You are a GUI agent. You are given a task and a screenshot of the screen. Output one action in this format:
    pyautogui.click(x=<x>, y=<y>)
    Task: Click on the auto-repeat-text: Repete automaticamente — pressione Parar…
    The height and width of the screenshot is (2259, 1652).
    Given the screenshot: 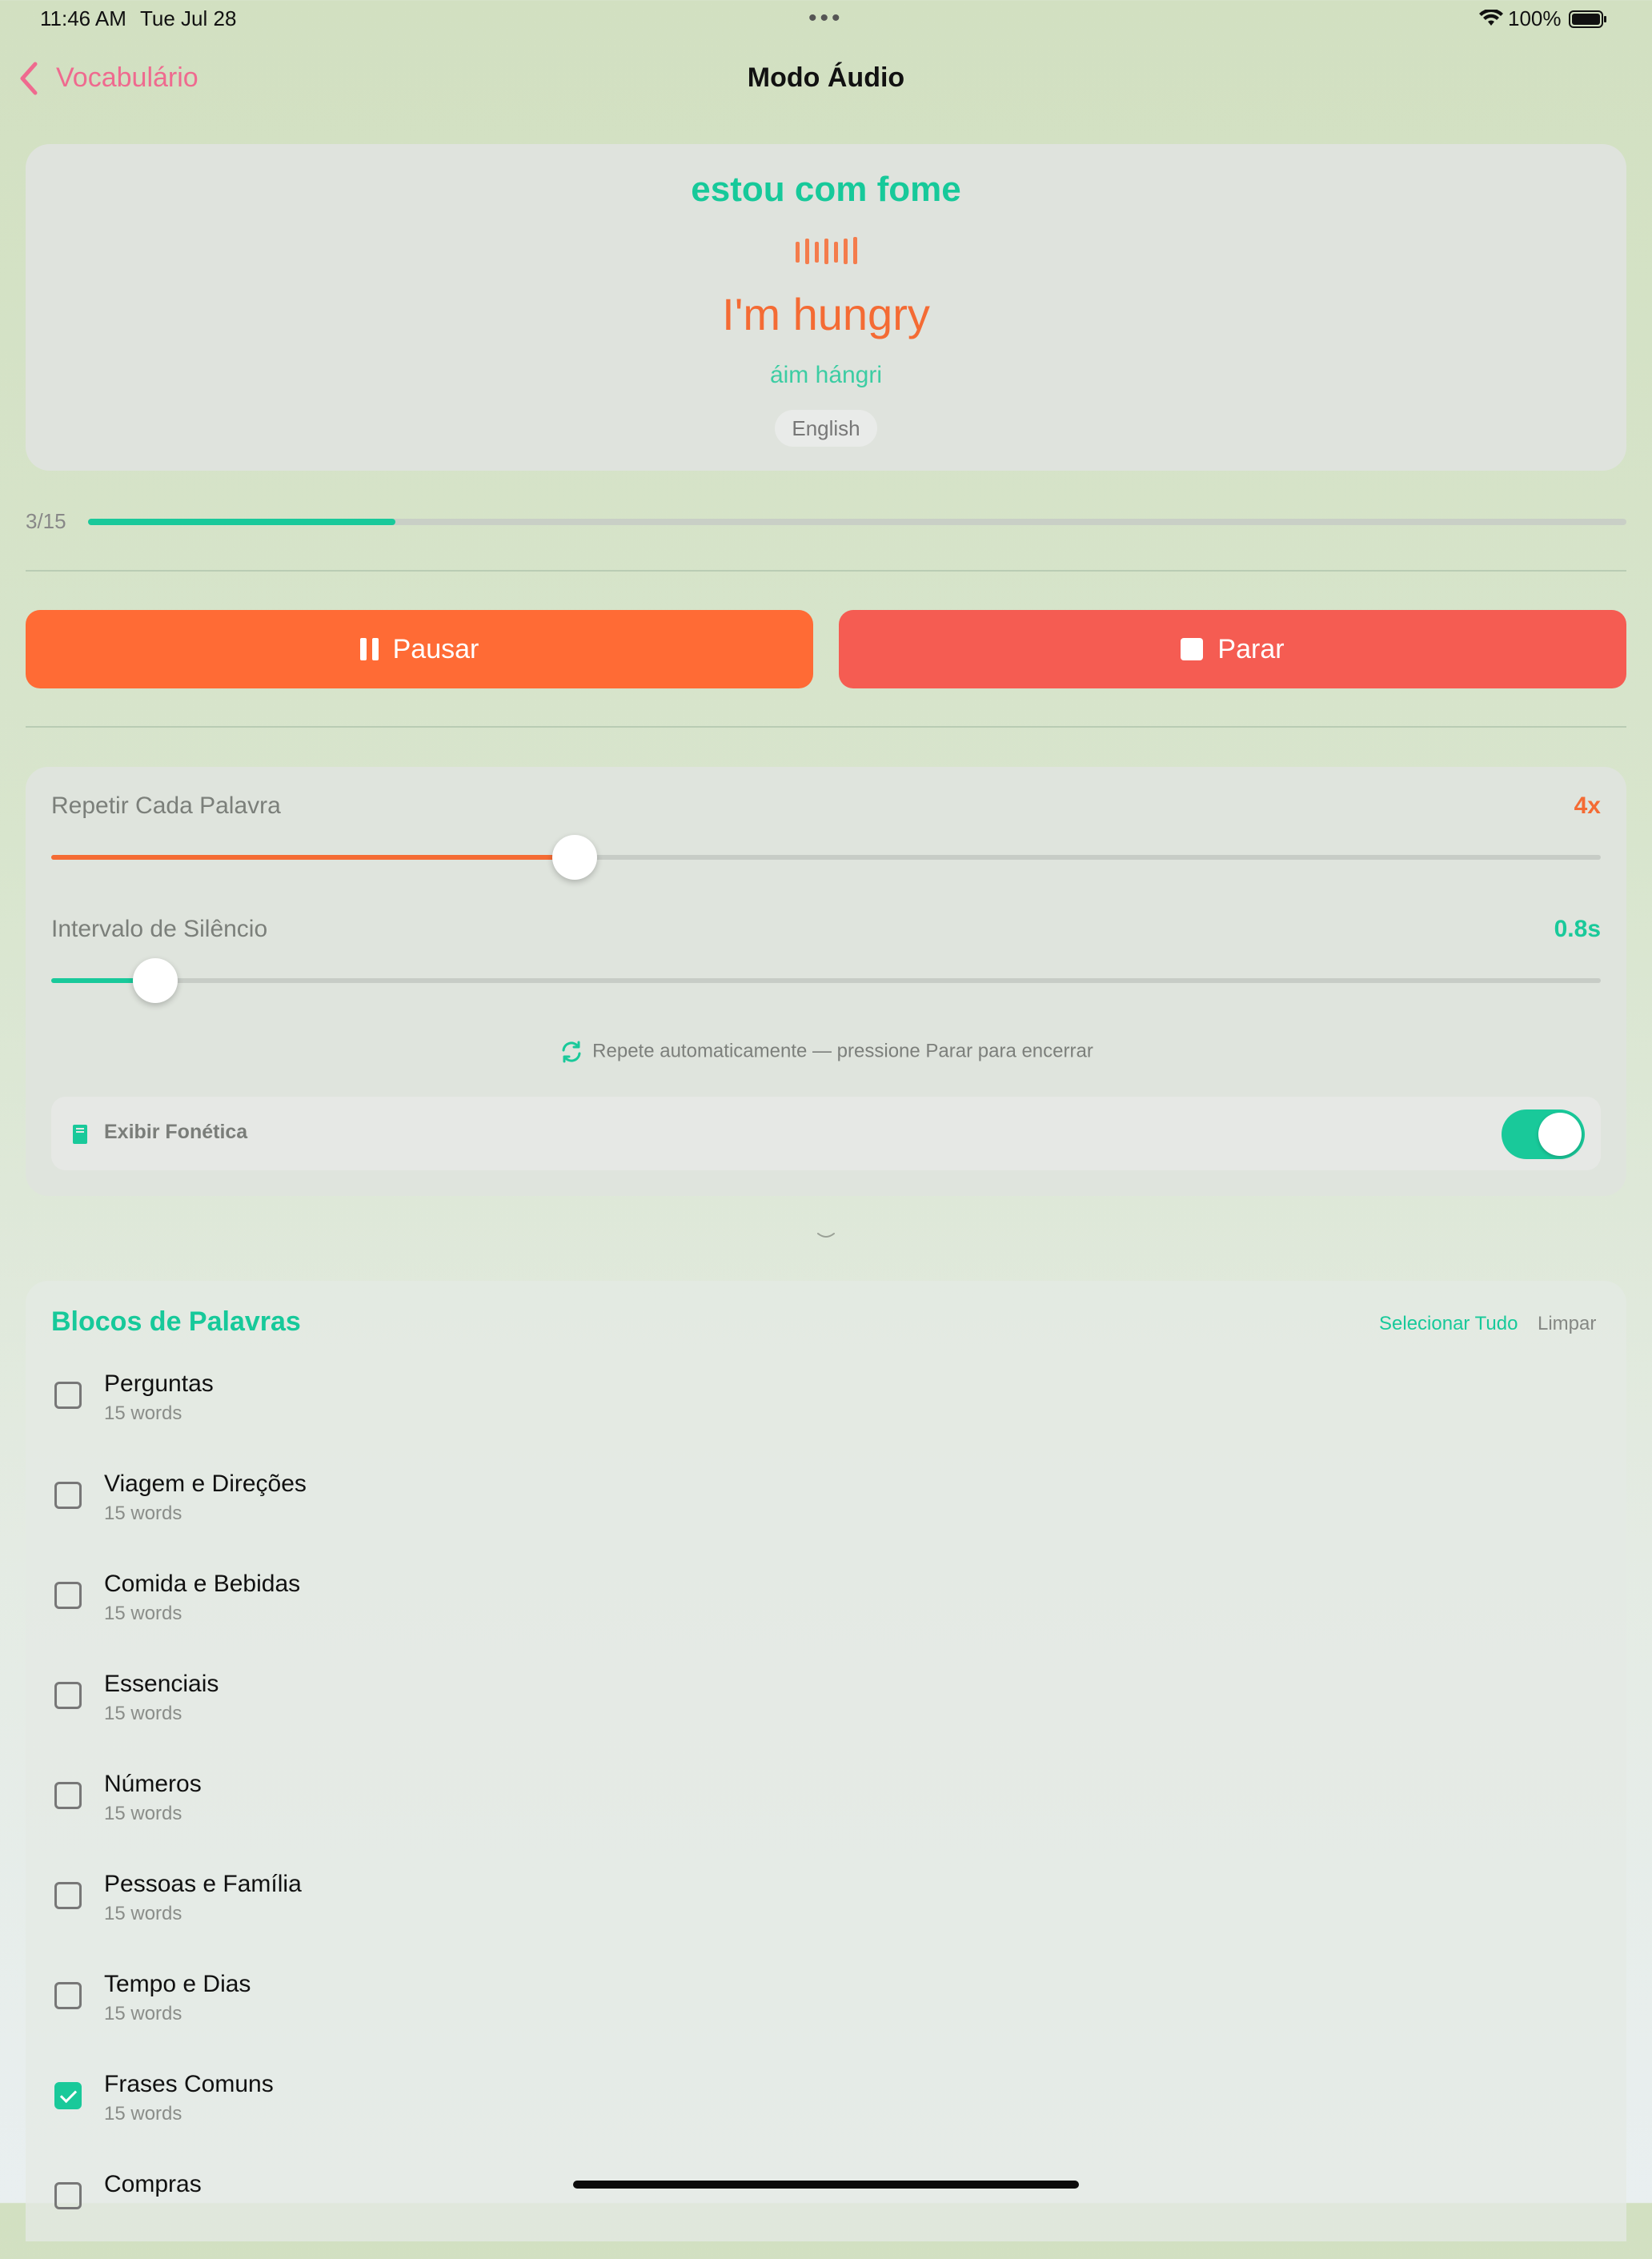 What is the action you would take?
    pyautogui.click(x=842, y=1051)
    